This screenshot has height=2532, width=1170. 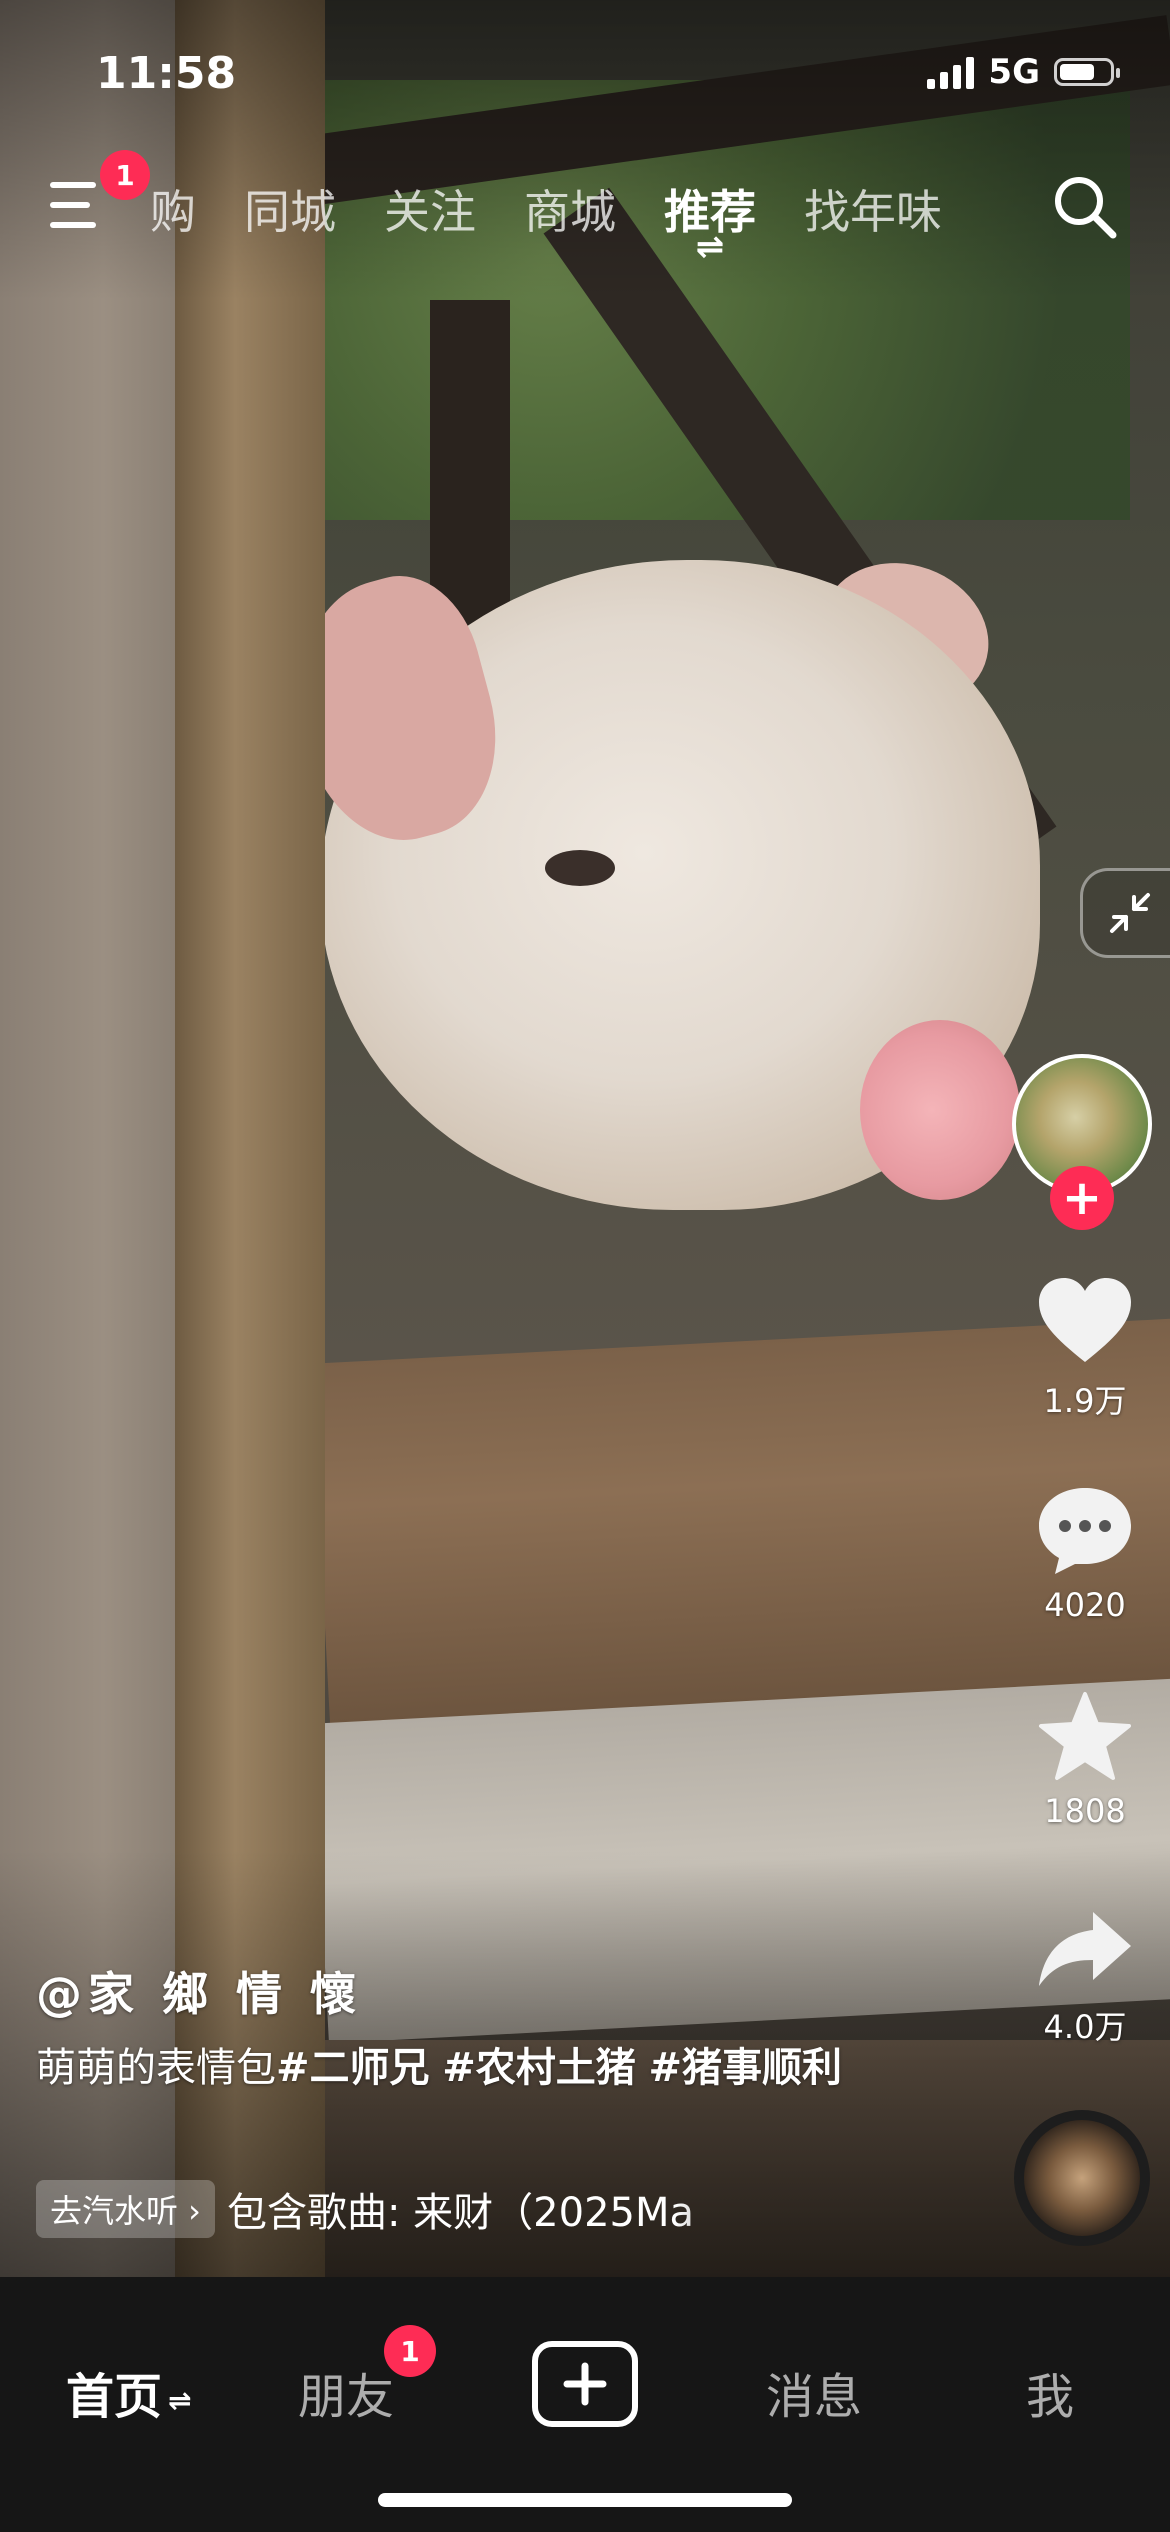 What do you see at coordinates (940, 1110) in the screenshot?
I see `pig-snout` at bounding box center [940, 1110].